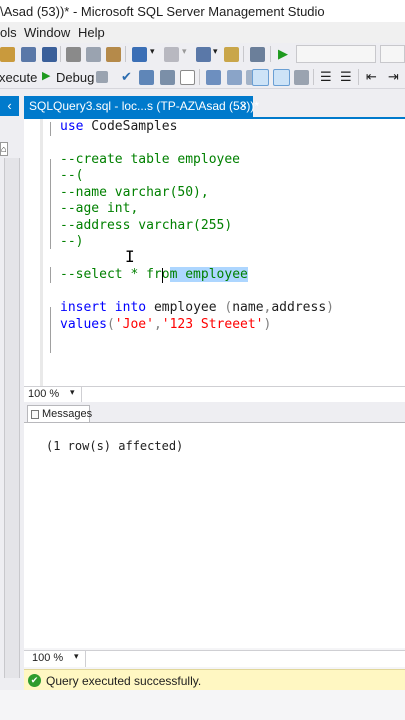 The image size is (405, 720). What do you see at coordinates (248, 307) in the screenshot?
I see `column-name: name` at bounding box center [248, 307].